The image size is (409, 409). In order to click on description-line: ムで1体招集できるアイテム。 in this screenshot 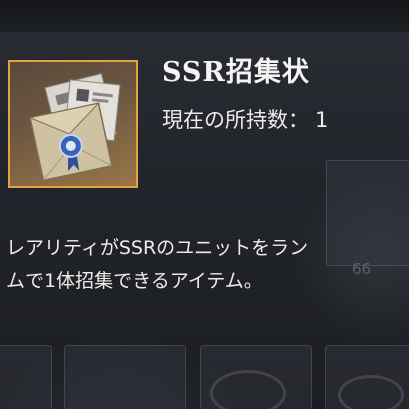, I will do `click(134, 281)`.